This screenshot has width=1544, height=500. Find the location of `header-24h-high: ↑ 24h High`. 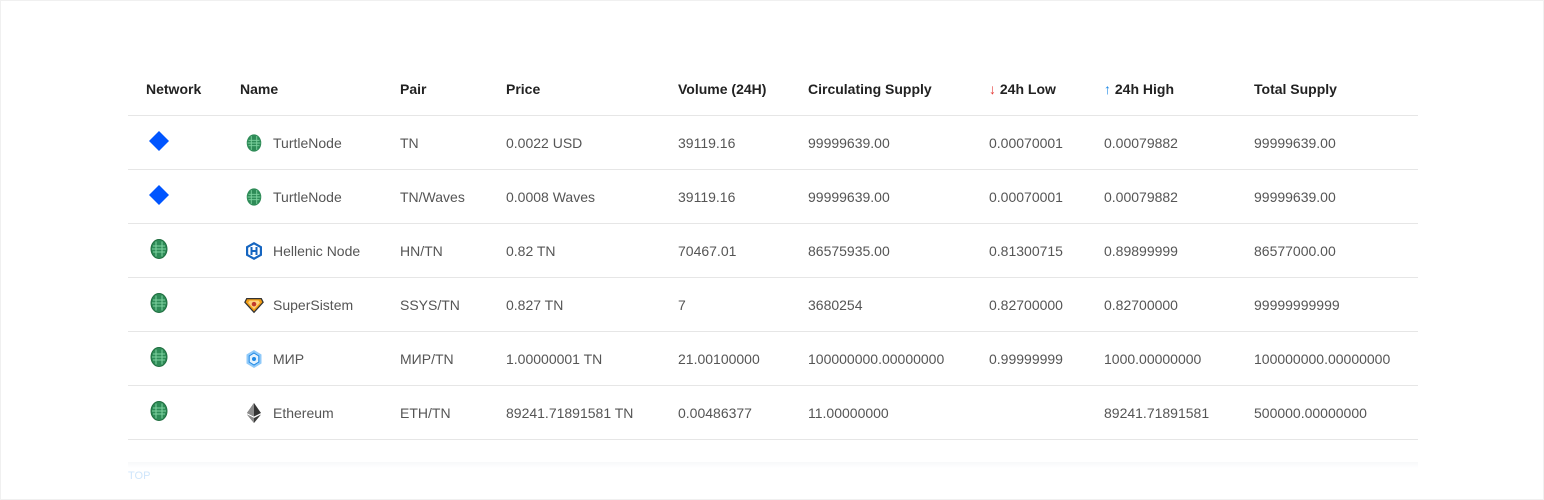

header-24h-high: ↑ 24h High is located at coordinates (1179, 89).